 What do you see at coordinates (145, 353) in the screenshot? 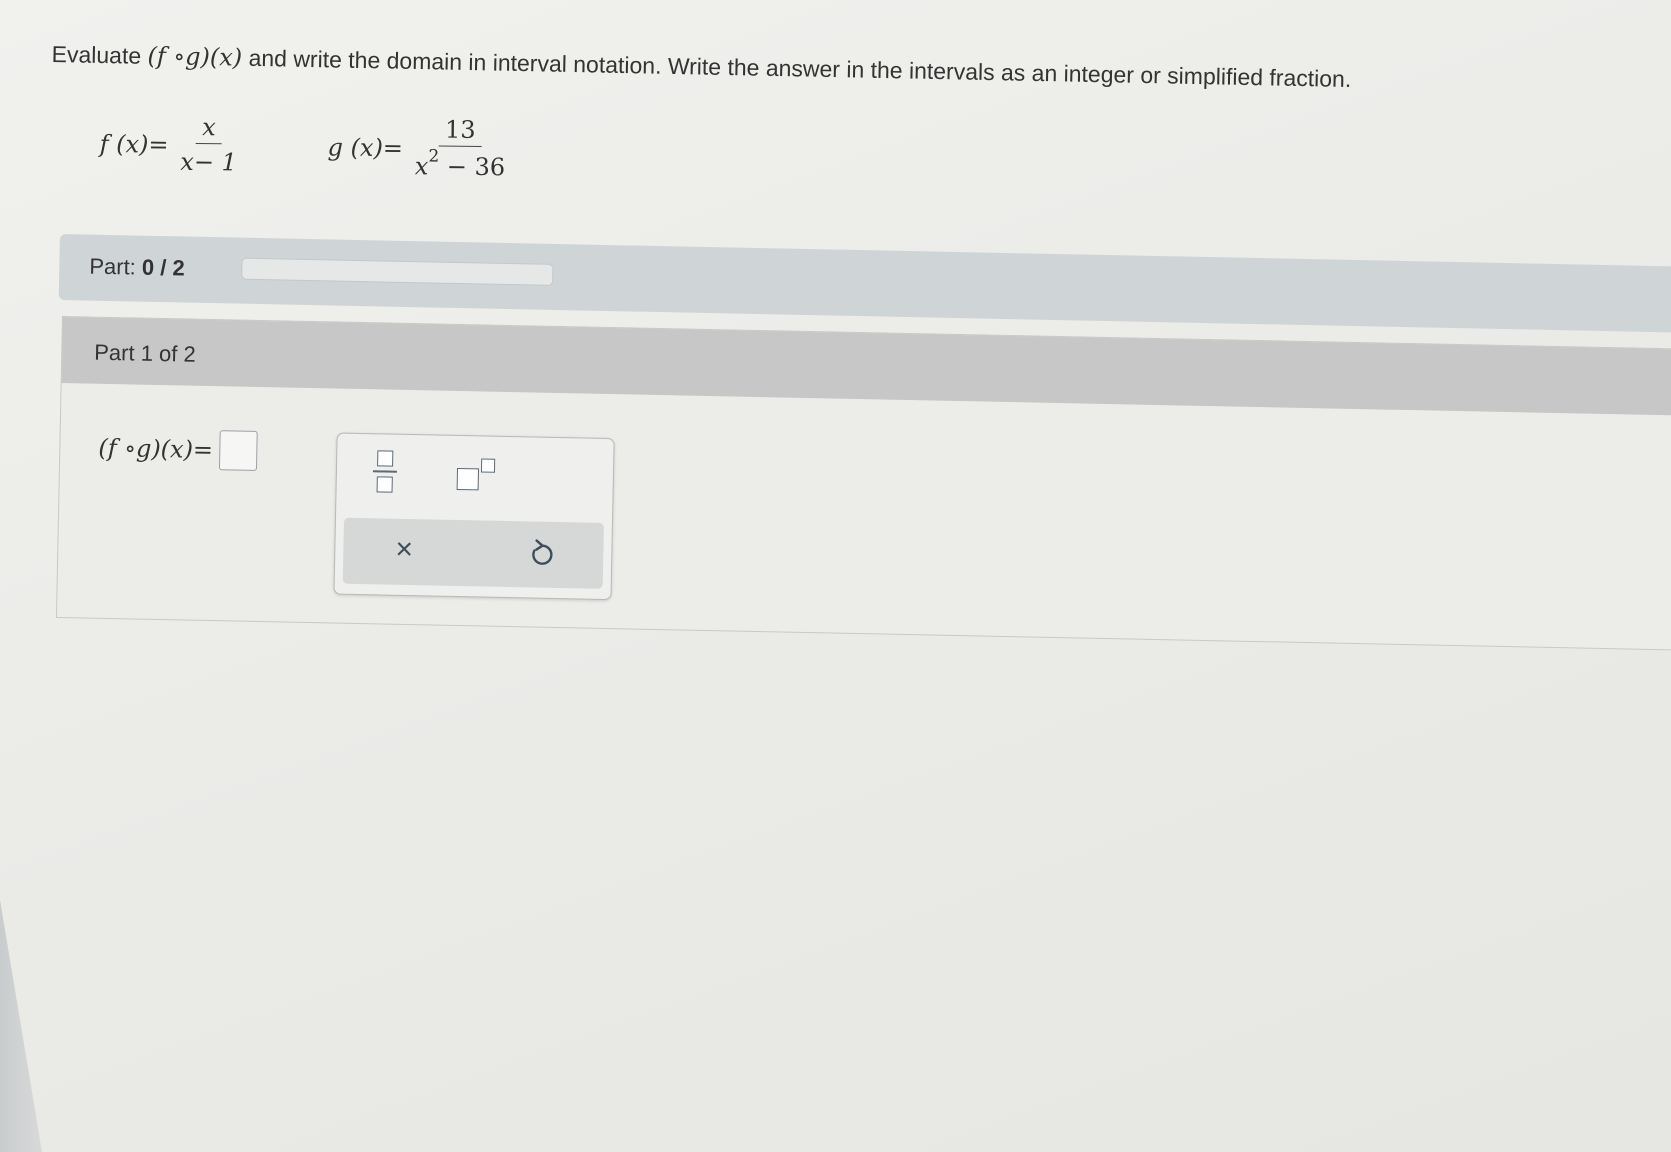
I see `part-title: Part 1 of 2` at bounding box center [145, 353].